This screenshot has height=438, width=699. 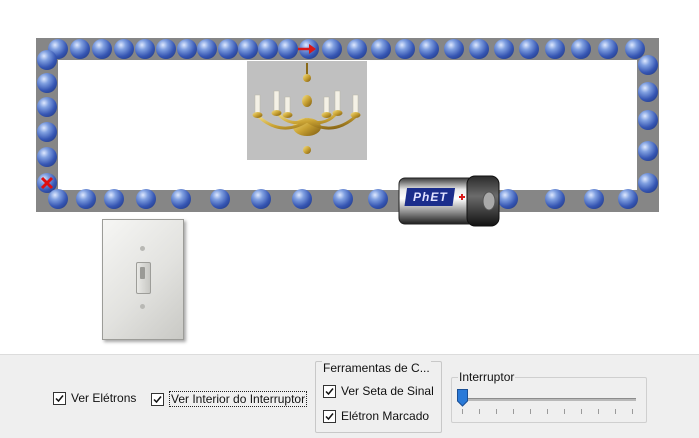 I want to click on show-switch-interior-label: Ver Interior do Interruptor, so click(x=238, y=399).